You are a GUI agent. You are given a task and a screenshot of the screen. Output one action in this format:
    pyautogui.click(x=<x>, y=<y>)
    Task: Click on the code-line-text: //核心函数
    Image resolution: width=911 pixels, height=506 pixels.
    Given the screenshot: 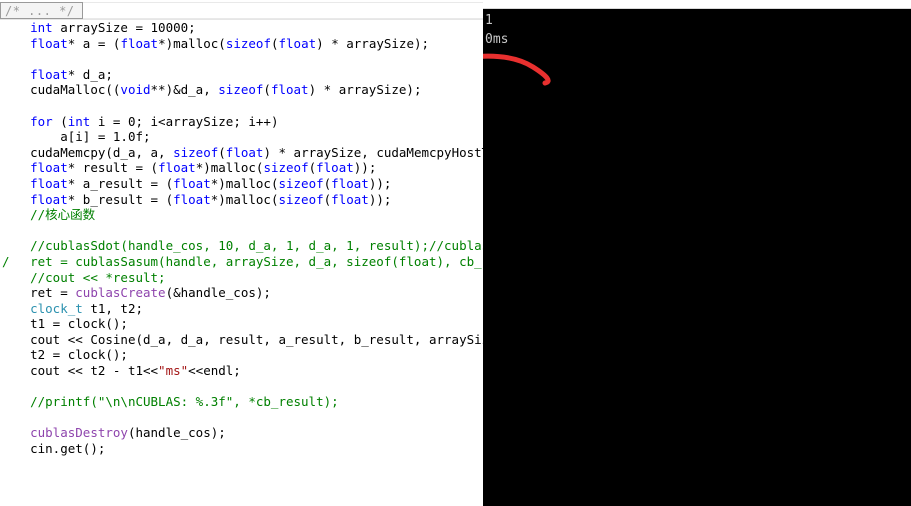 What is the action you would take?
    pyautogui.click(x=47, y=214)
    